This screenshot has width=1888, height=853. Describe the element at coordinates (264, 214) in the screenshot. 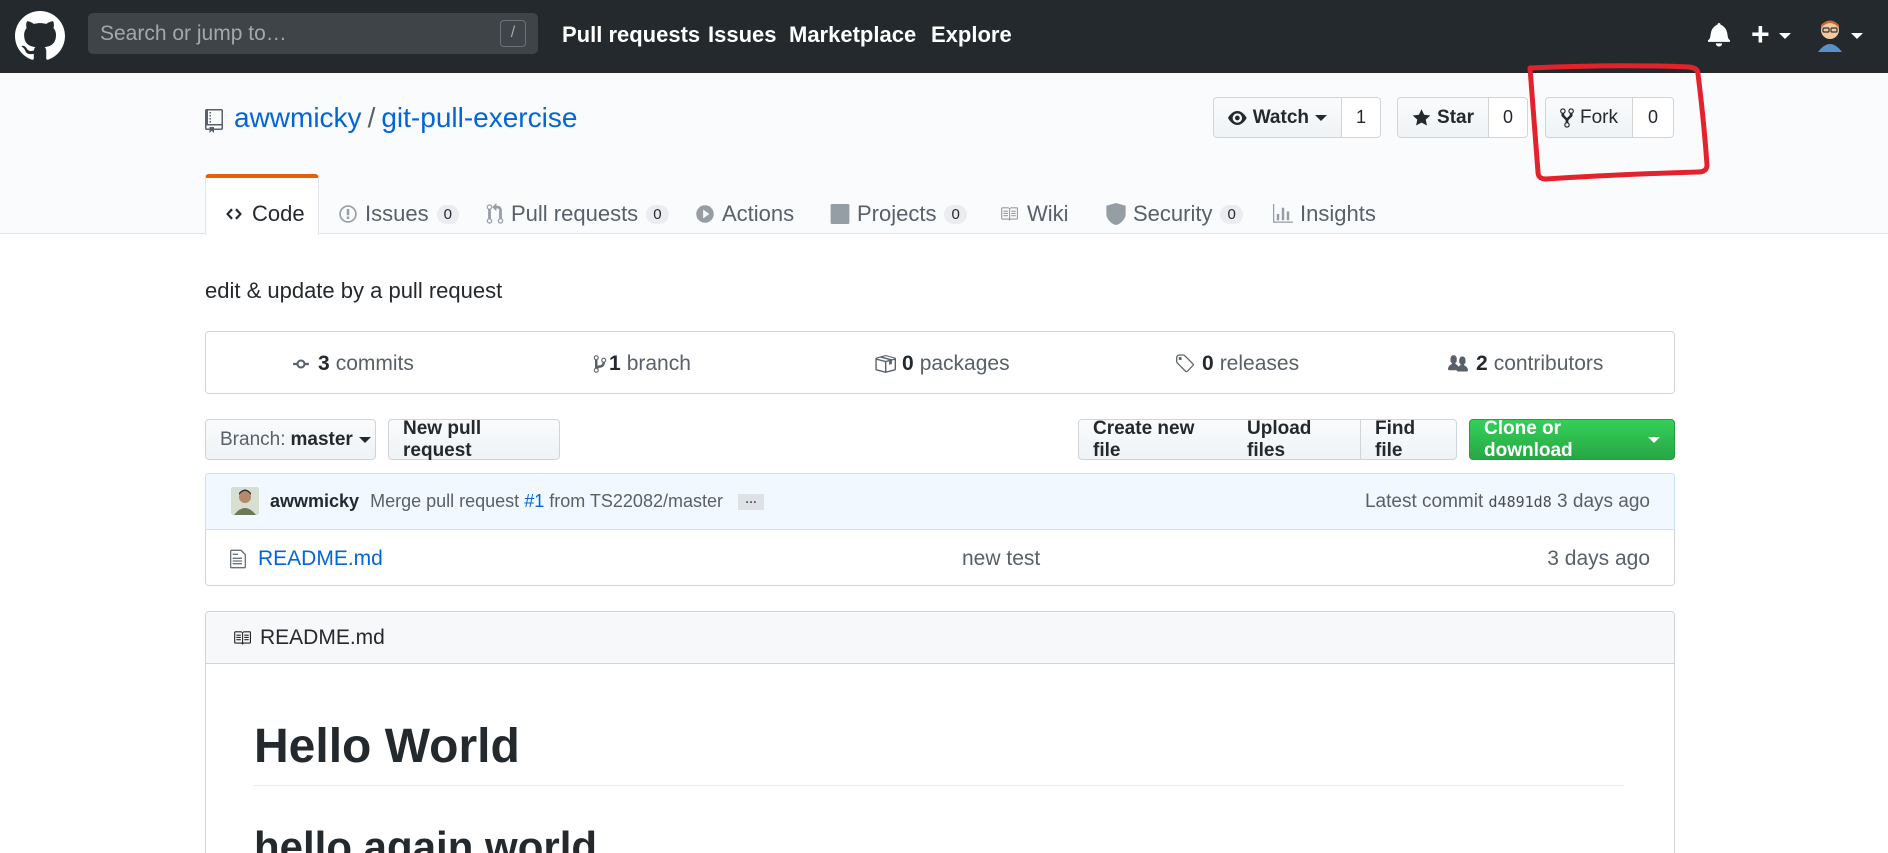

I see `tab-code: Code` at that location.